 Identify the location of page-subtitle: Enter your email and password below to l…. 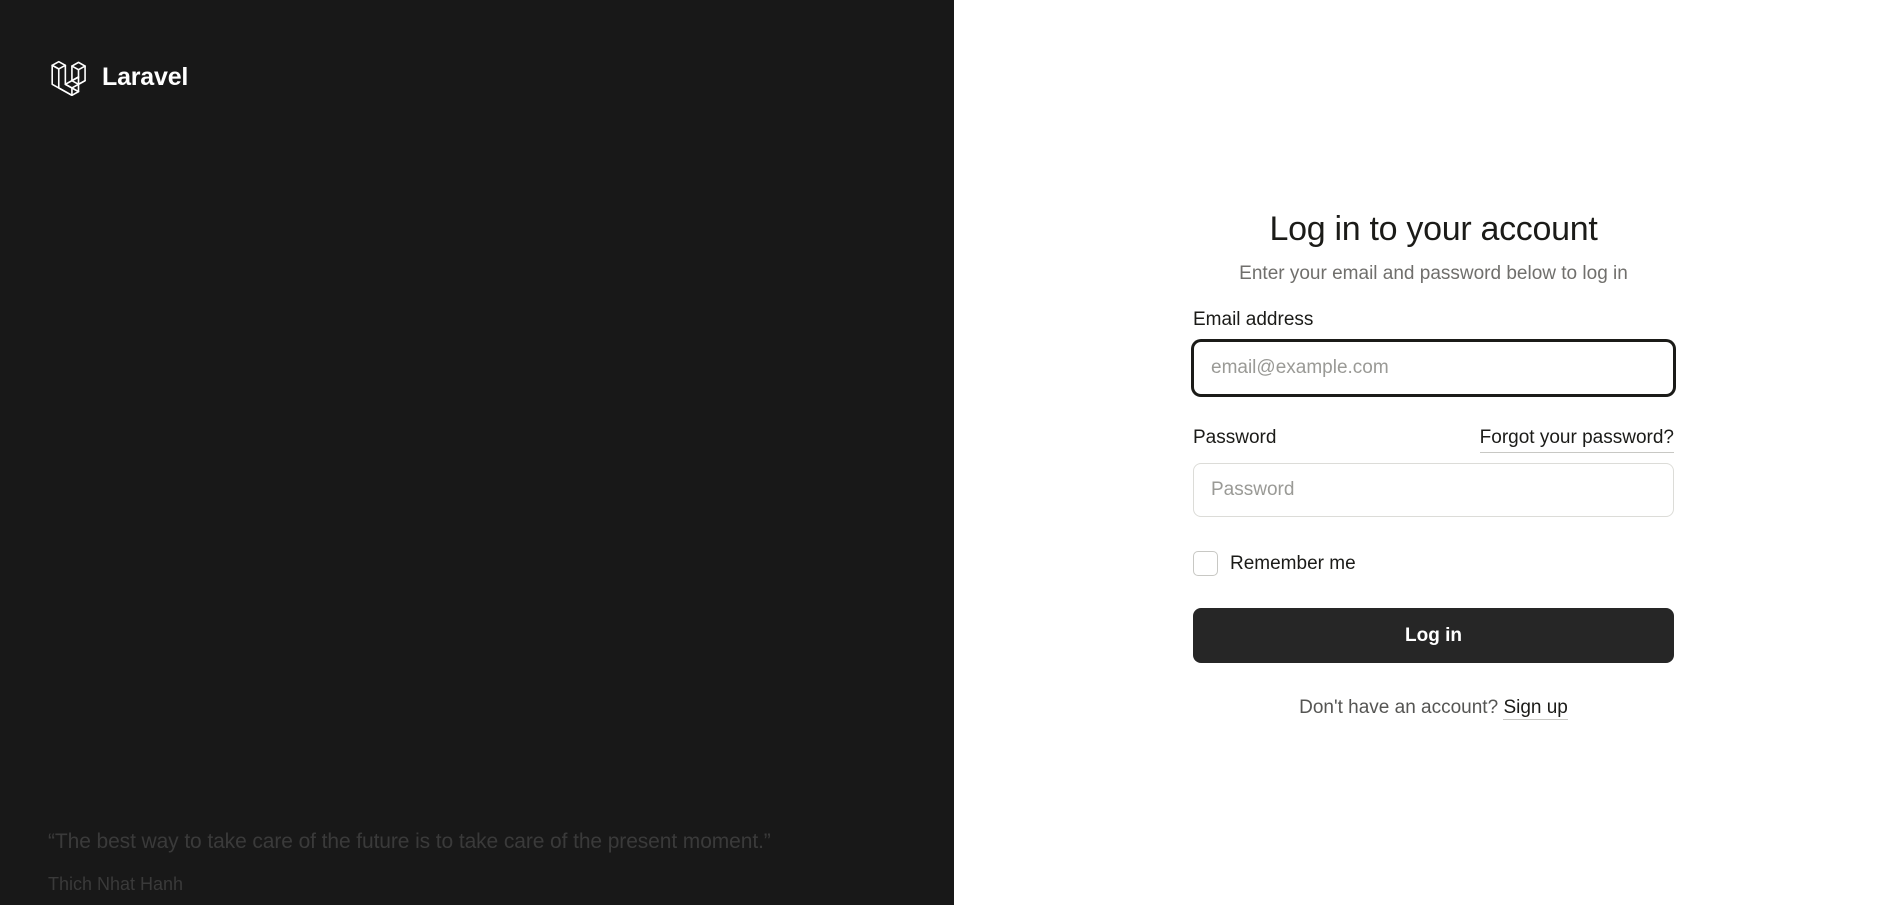
(1433, 273).